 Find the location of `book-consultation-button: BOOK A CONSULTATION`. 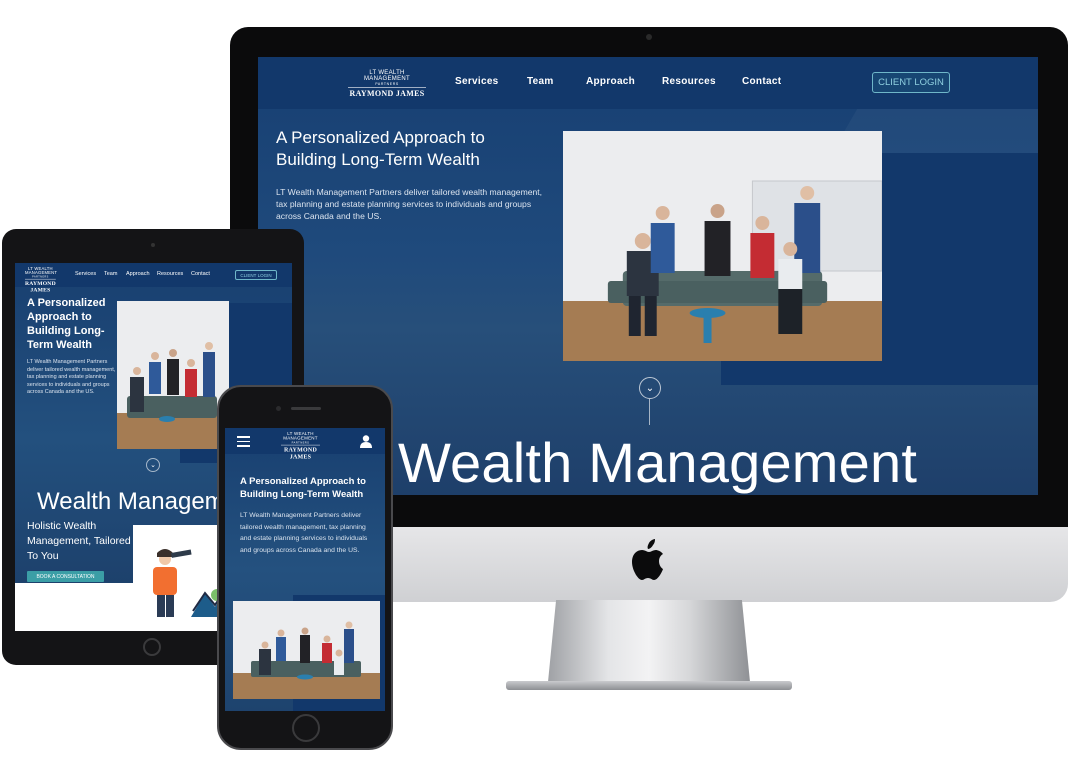

book-consultation-button: BOOK A CONSULTATION is located at coordinates (65, 576).